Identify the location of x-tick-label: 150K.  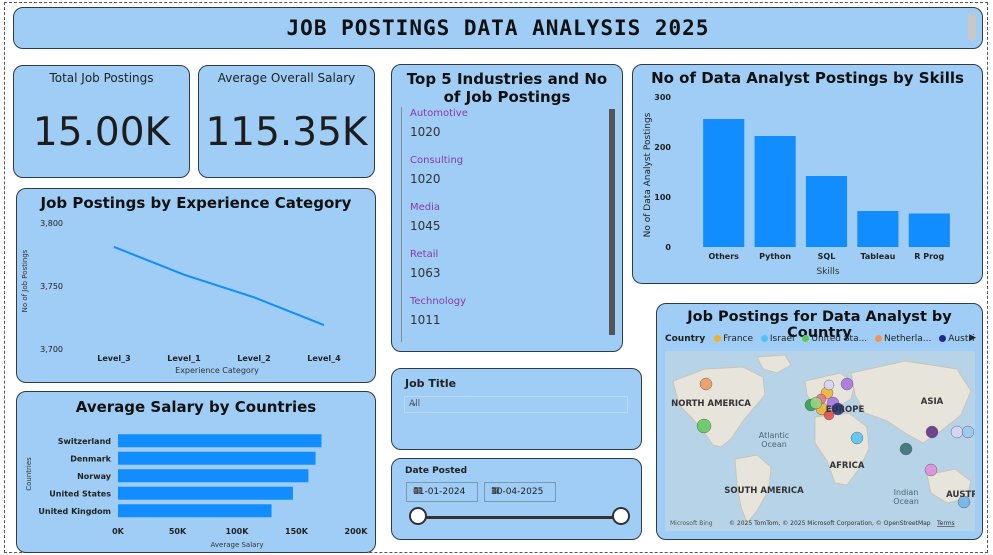
(297, 531).